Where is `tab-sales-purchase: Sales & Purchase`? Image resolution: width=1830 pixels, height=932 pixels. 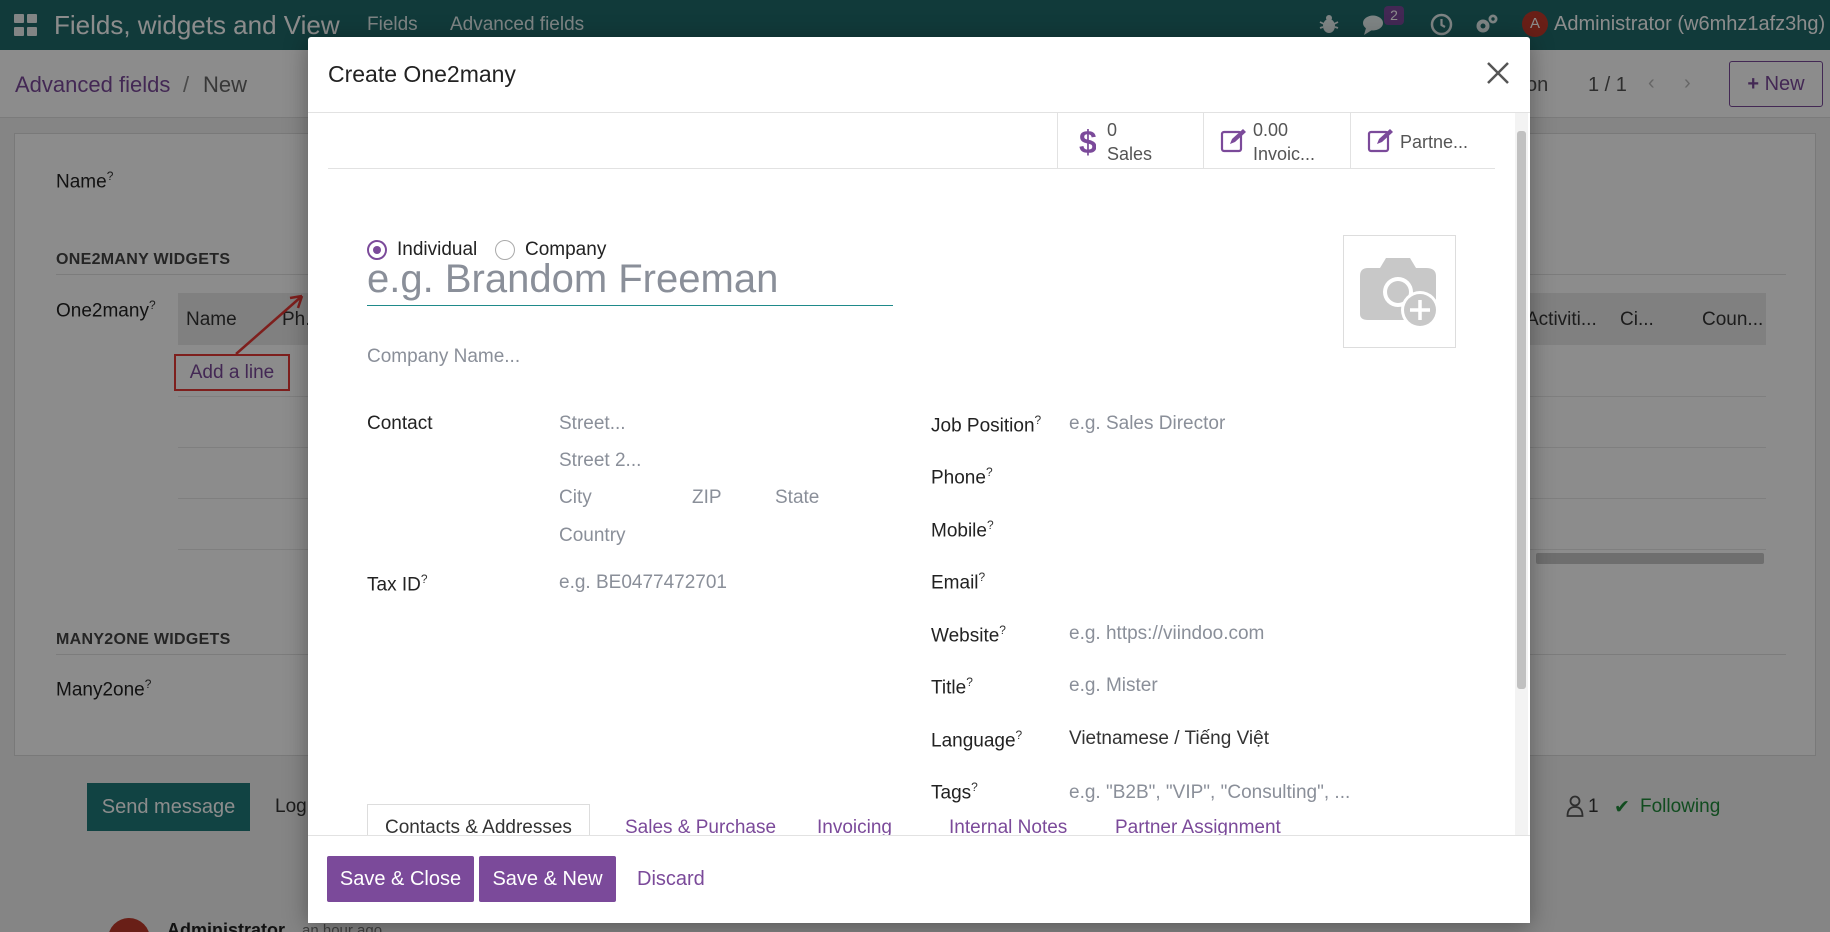 tab-sales-purchase: Sales & Purchase is located at coordinates (700, 826).